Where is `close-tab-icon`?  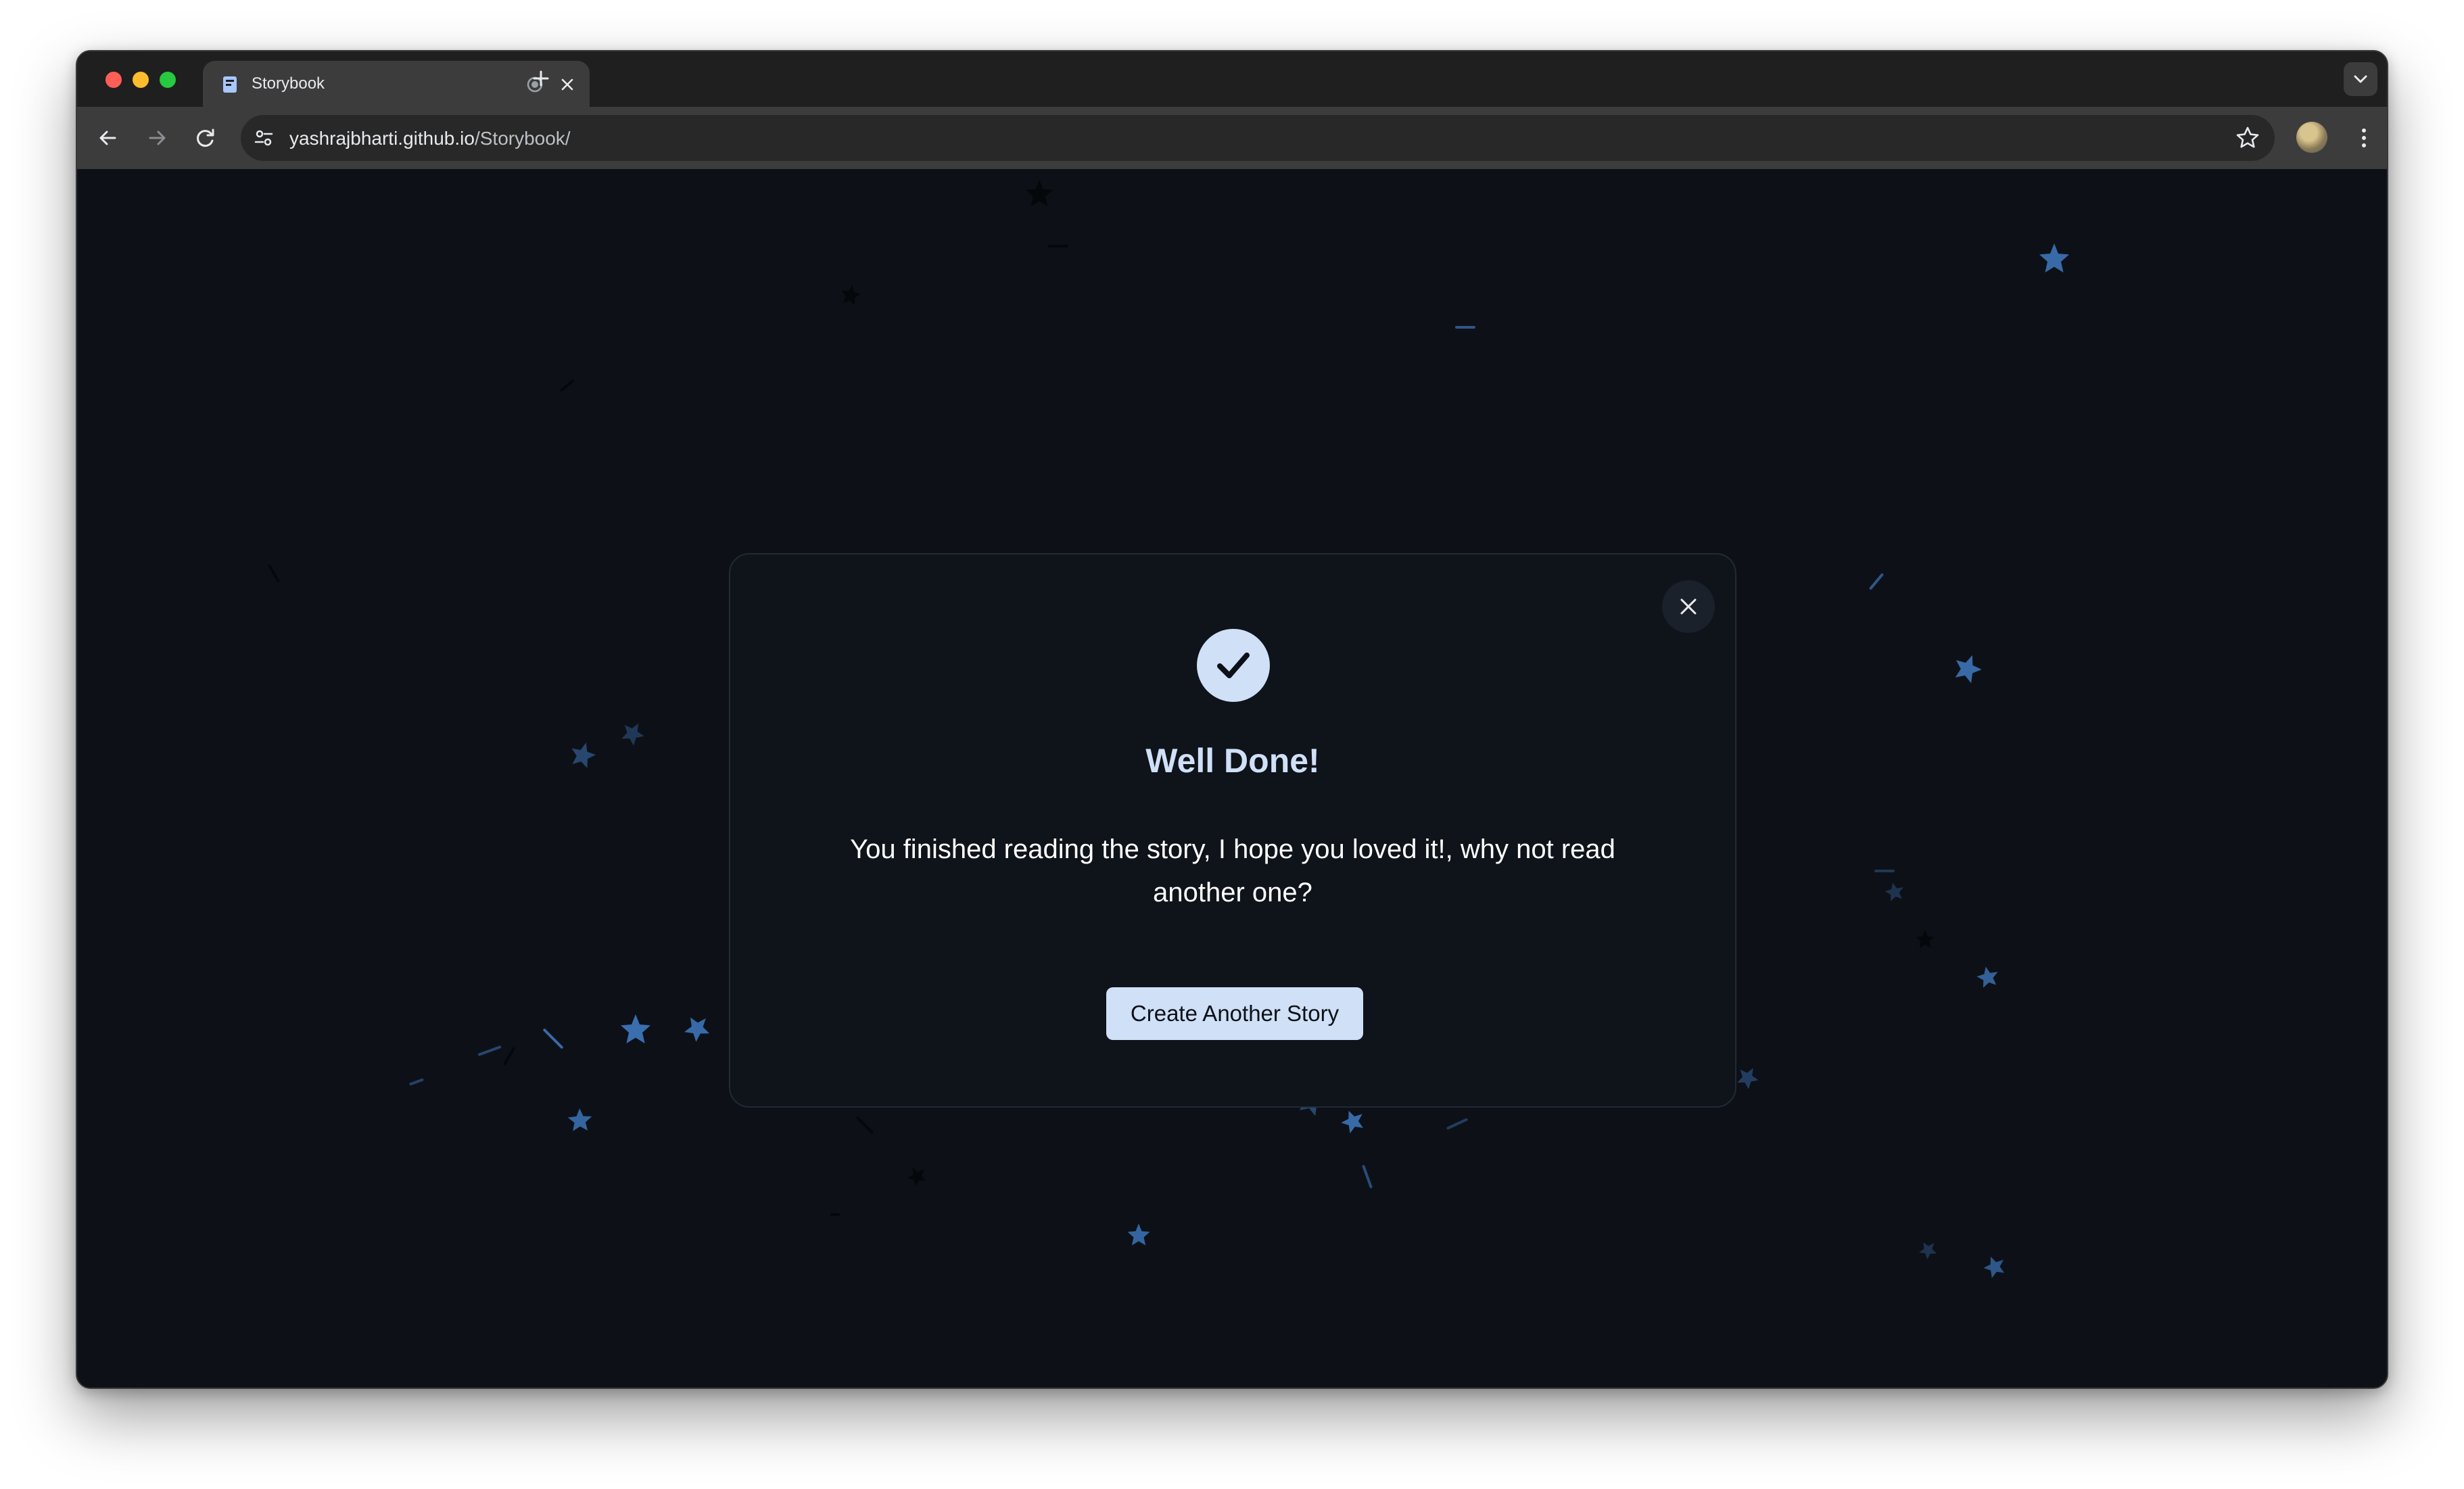
close-tab-icon is located at coordinates (567, 85).